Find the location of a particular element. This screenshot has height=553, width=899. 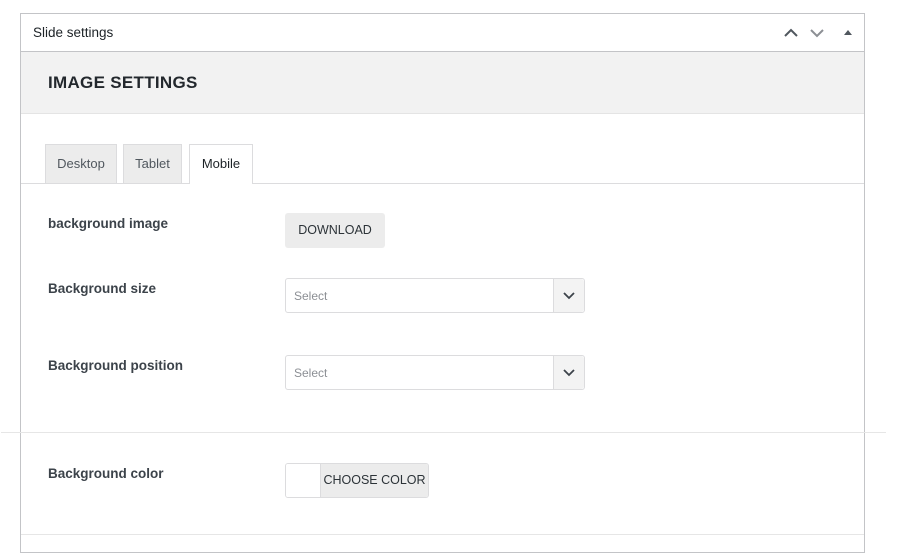

device-tabs: Desktop Tablet Mobile is located at coordinates (442, 164).